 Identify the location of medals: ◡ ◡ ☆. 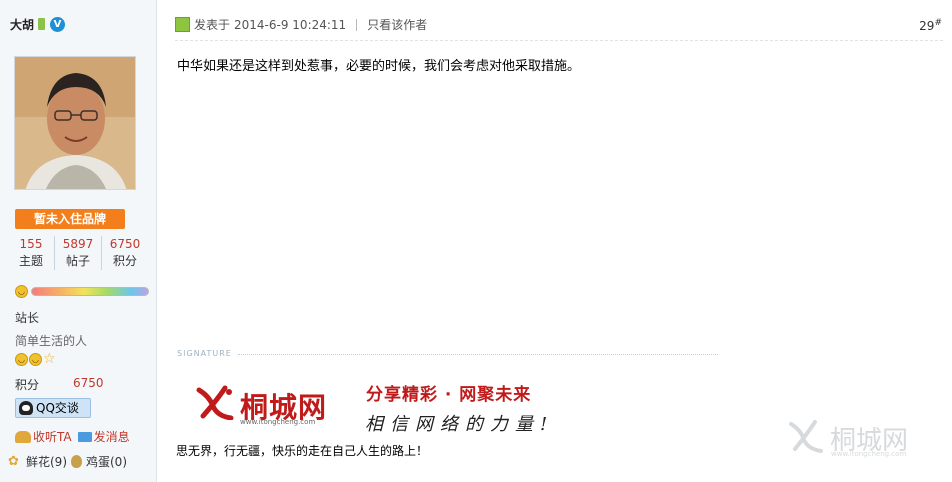
(35, 359).